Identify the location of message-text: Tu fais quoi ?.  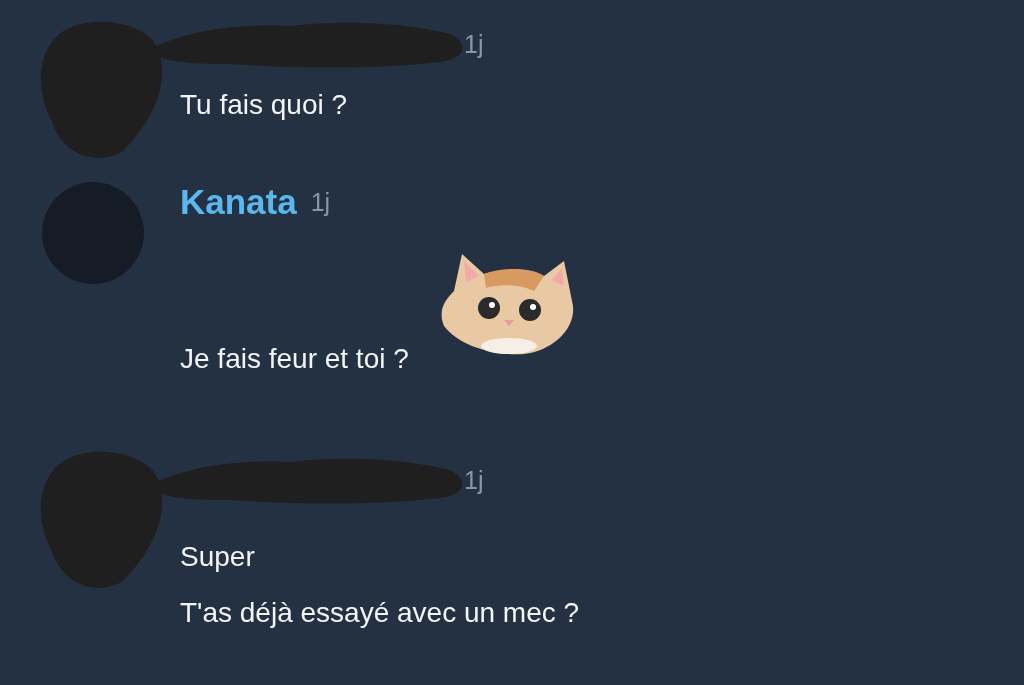
(264, 105).